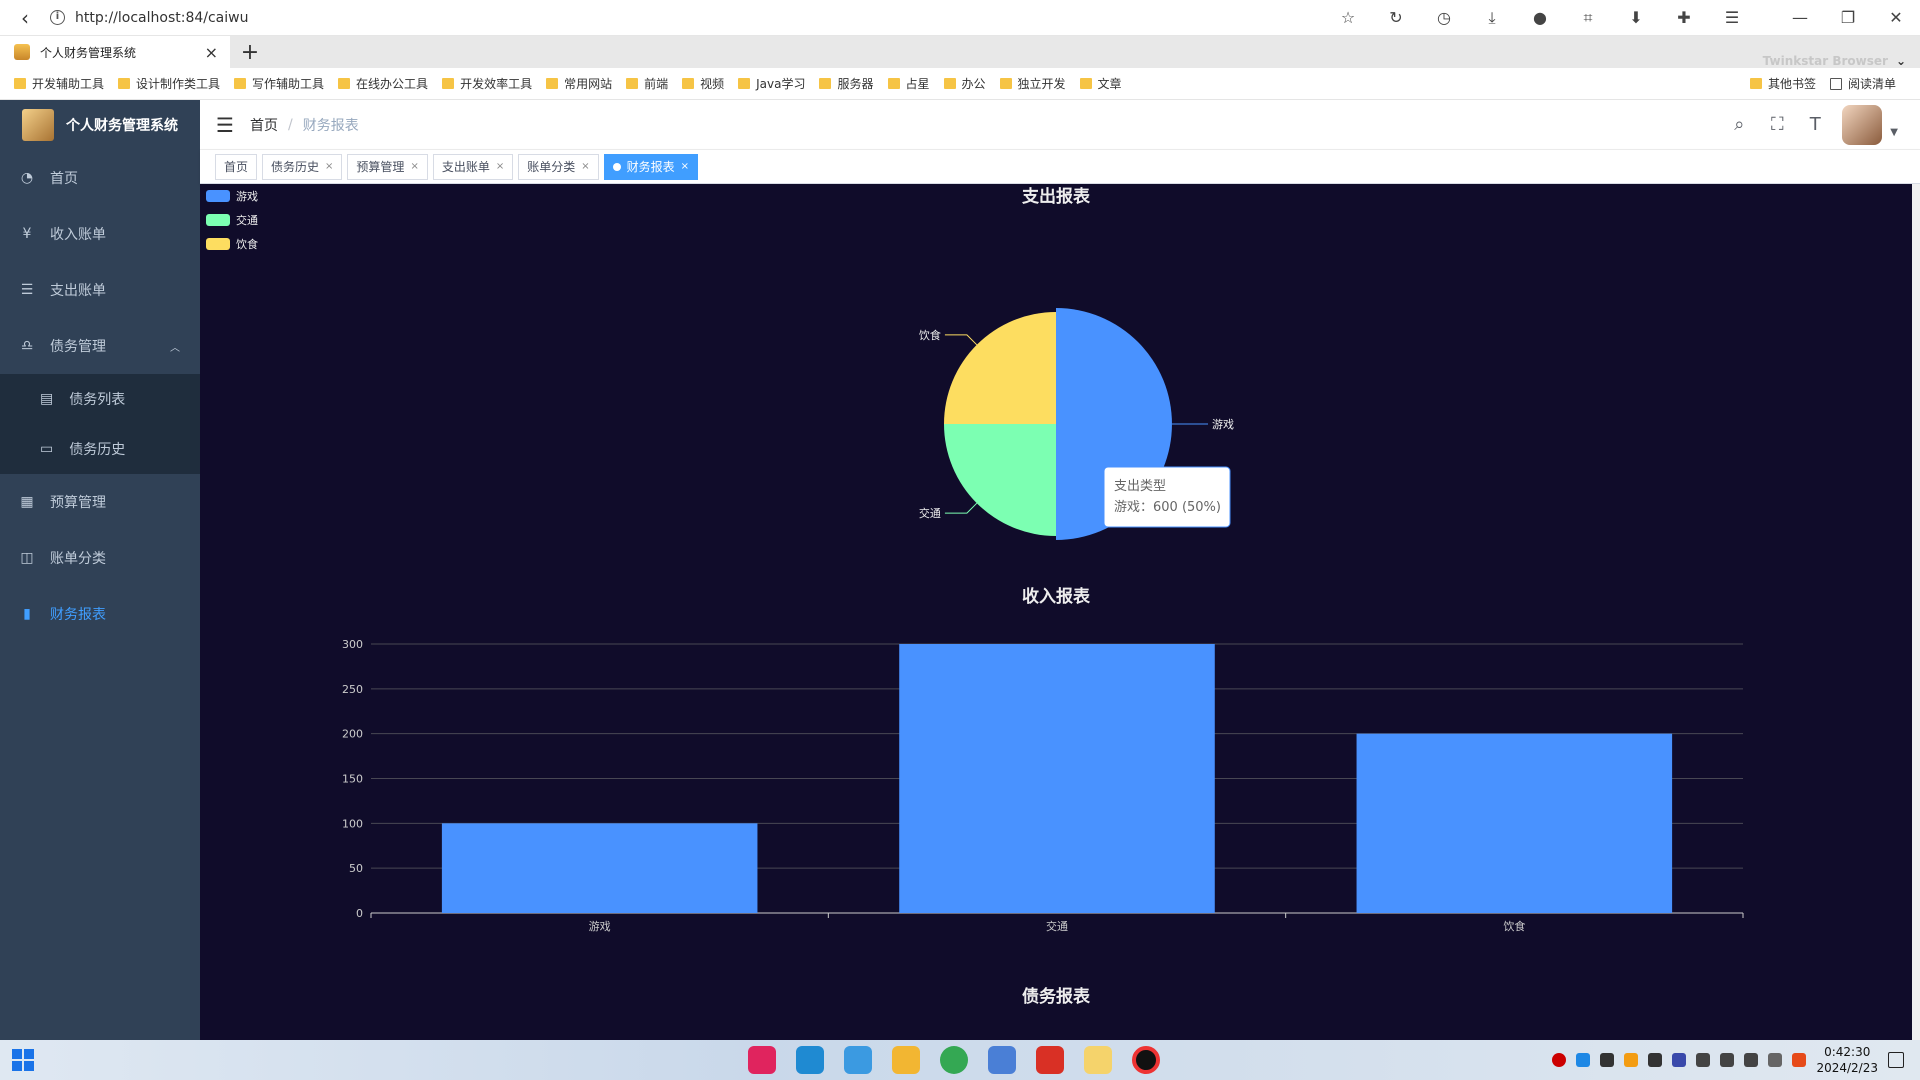  I want to click on legend-label: 饮食, so click(247, 244).